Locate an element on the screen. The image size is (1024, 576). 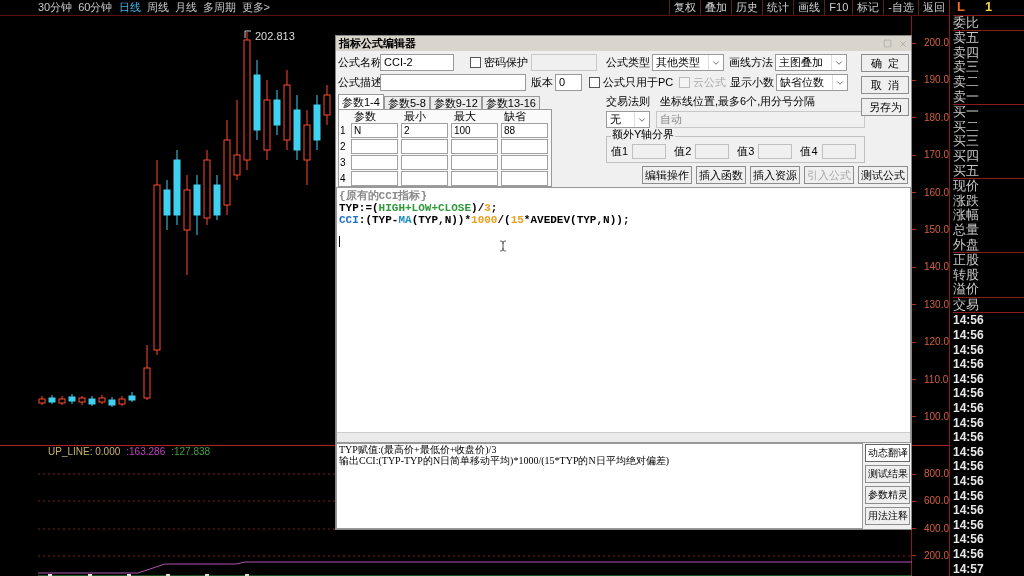
dialog-button: 插入函数 is located at coordinates (721, 175).